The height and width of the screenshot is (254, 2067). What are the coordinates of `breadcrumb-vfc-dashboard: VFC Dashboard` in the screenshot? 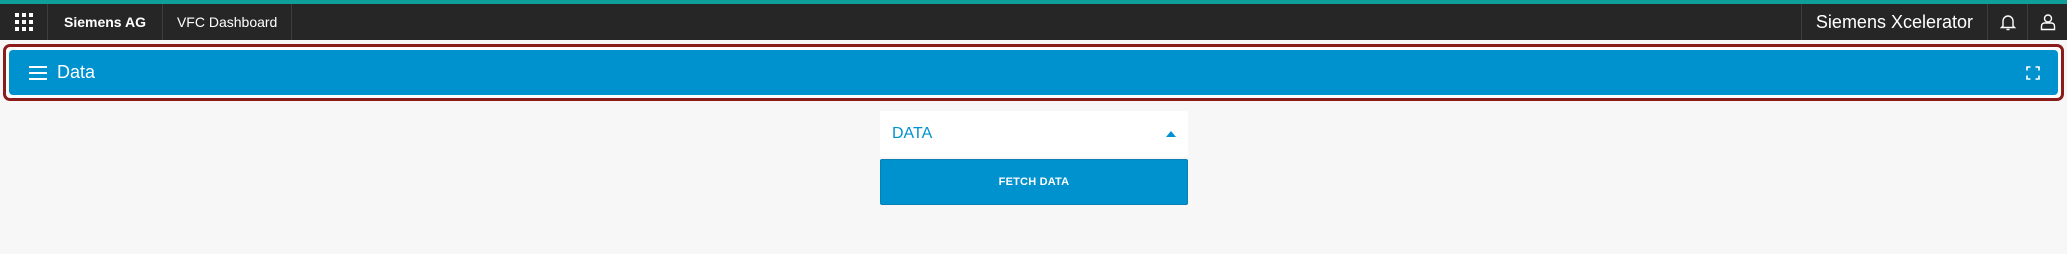 It's located at (228, 22).